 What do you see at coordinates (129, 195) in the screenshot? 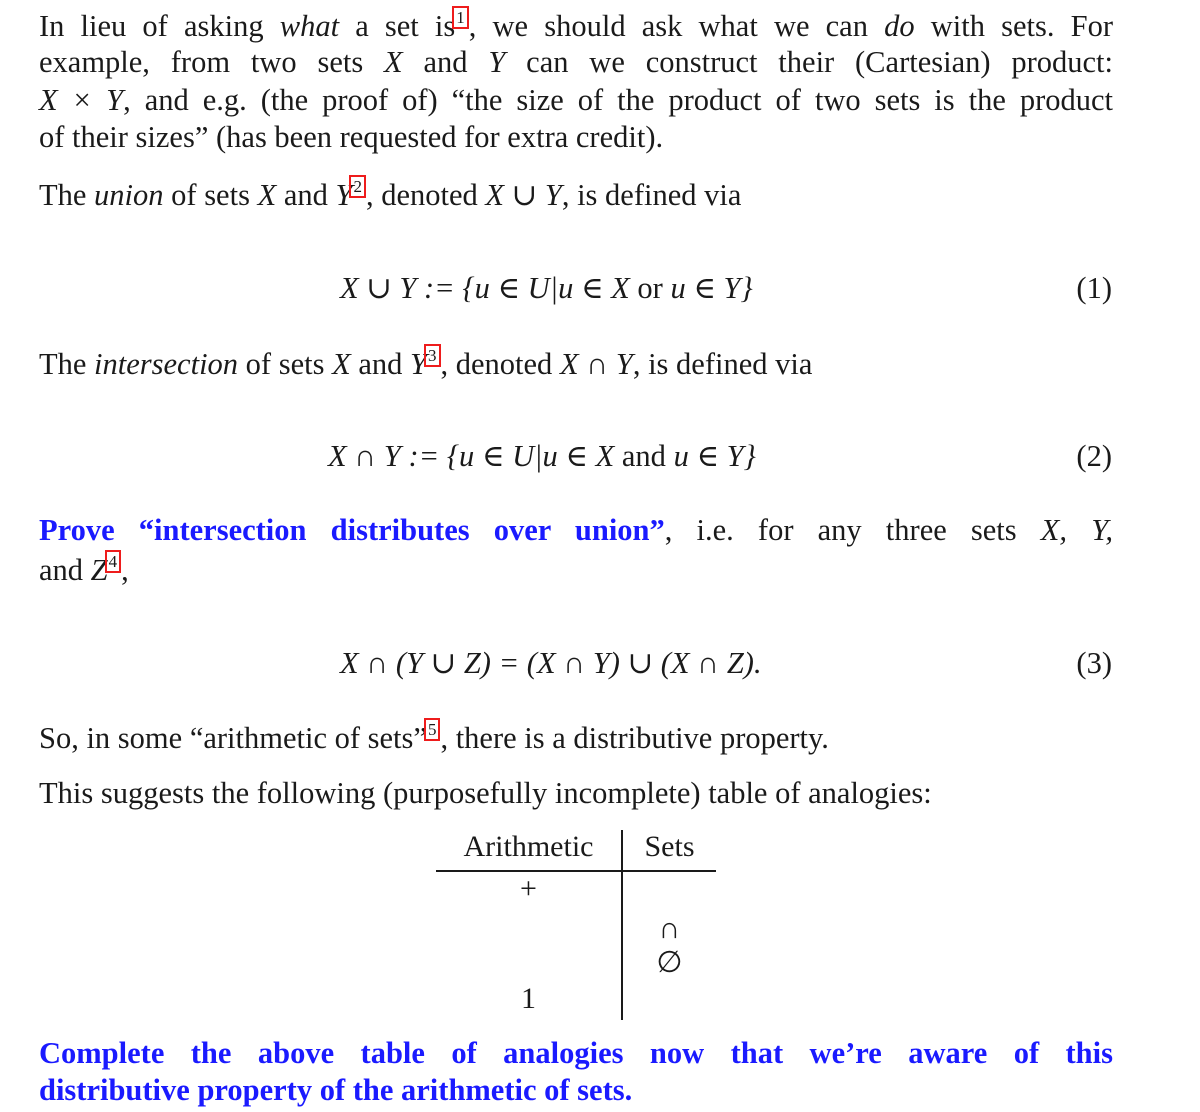
I see `emphasis-union: union` at bounding box center [129, 195].